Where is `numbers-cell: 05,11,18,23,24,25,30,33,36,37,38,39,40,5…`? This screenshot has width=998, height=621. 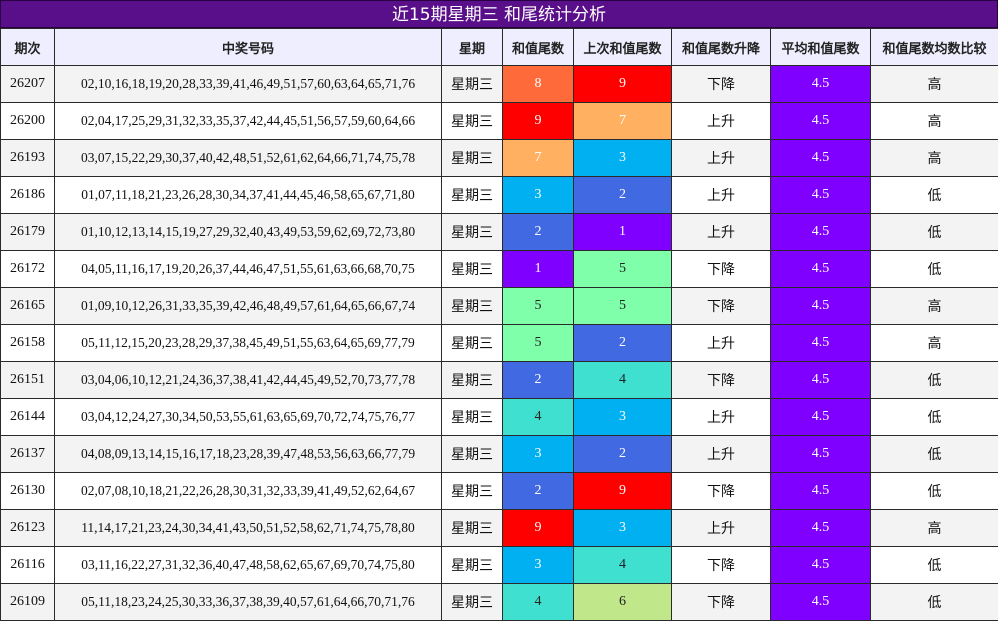
numbers-cell: 05,11,18,23,24,25,30,33,36,37,38,39,40,5… is located at coordinates (248, 602).